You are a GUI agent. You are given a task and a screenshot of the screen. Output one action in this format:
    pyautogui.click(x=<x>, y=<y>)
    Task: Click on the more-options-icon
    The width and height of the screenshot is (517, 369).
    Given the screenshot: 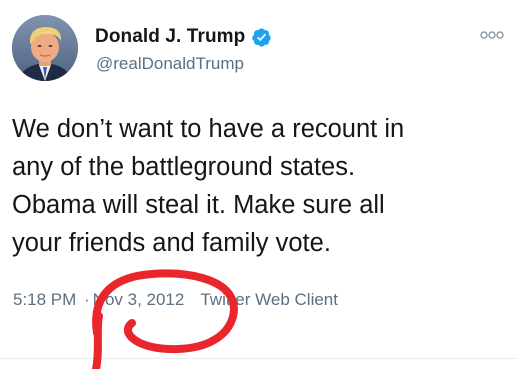 What is the action you would take?
    pyautogui.click(x=492, y=34)
    